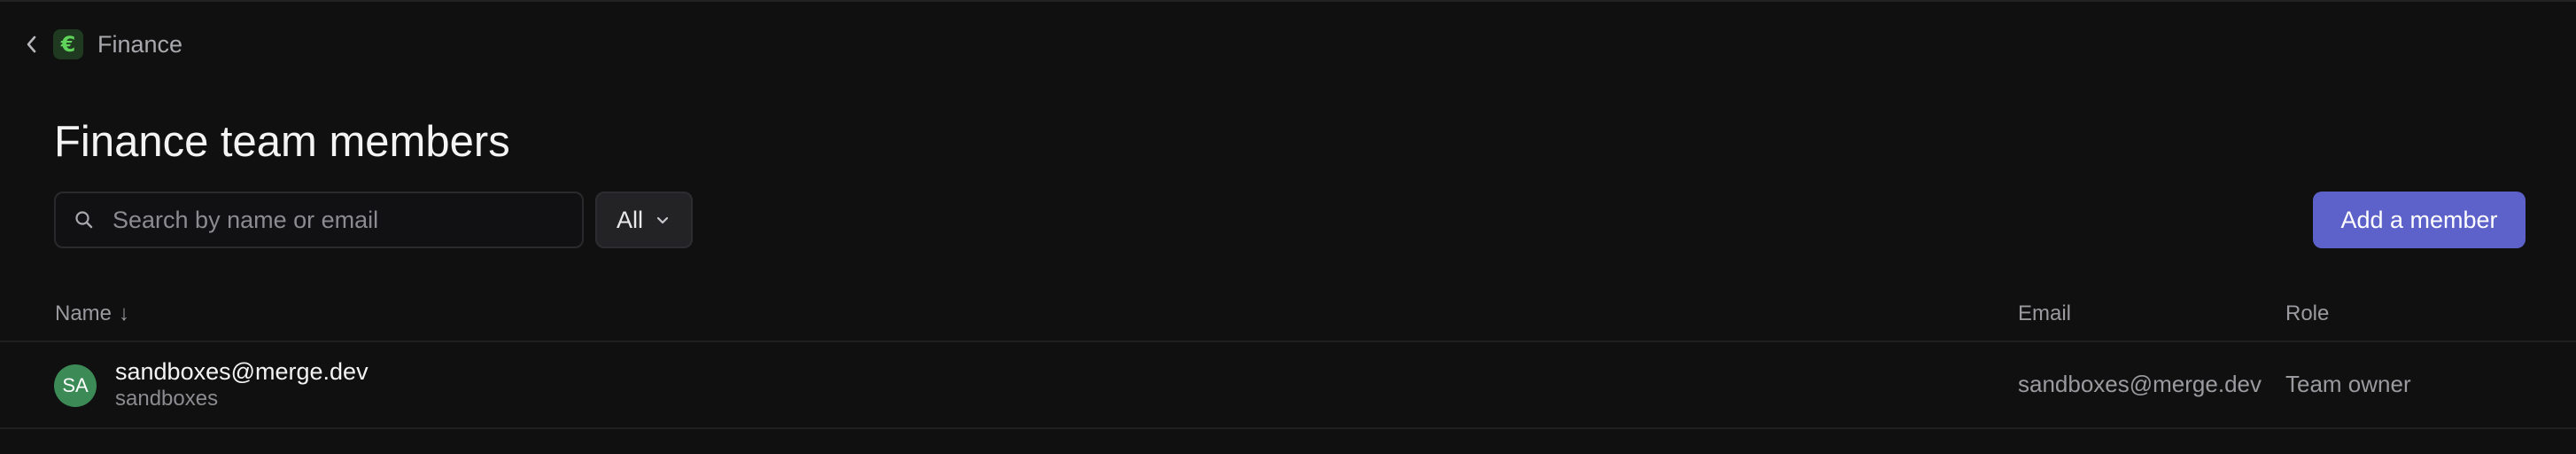 The image size is (2576, 454). What do you see at coordinates (630, 220) in the screenshot?
I see `filter-selected-value: All` at bounding box center [630, 220].